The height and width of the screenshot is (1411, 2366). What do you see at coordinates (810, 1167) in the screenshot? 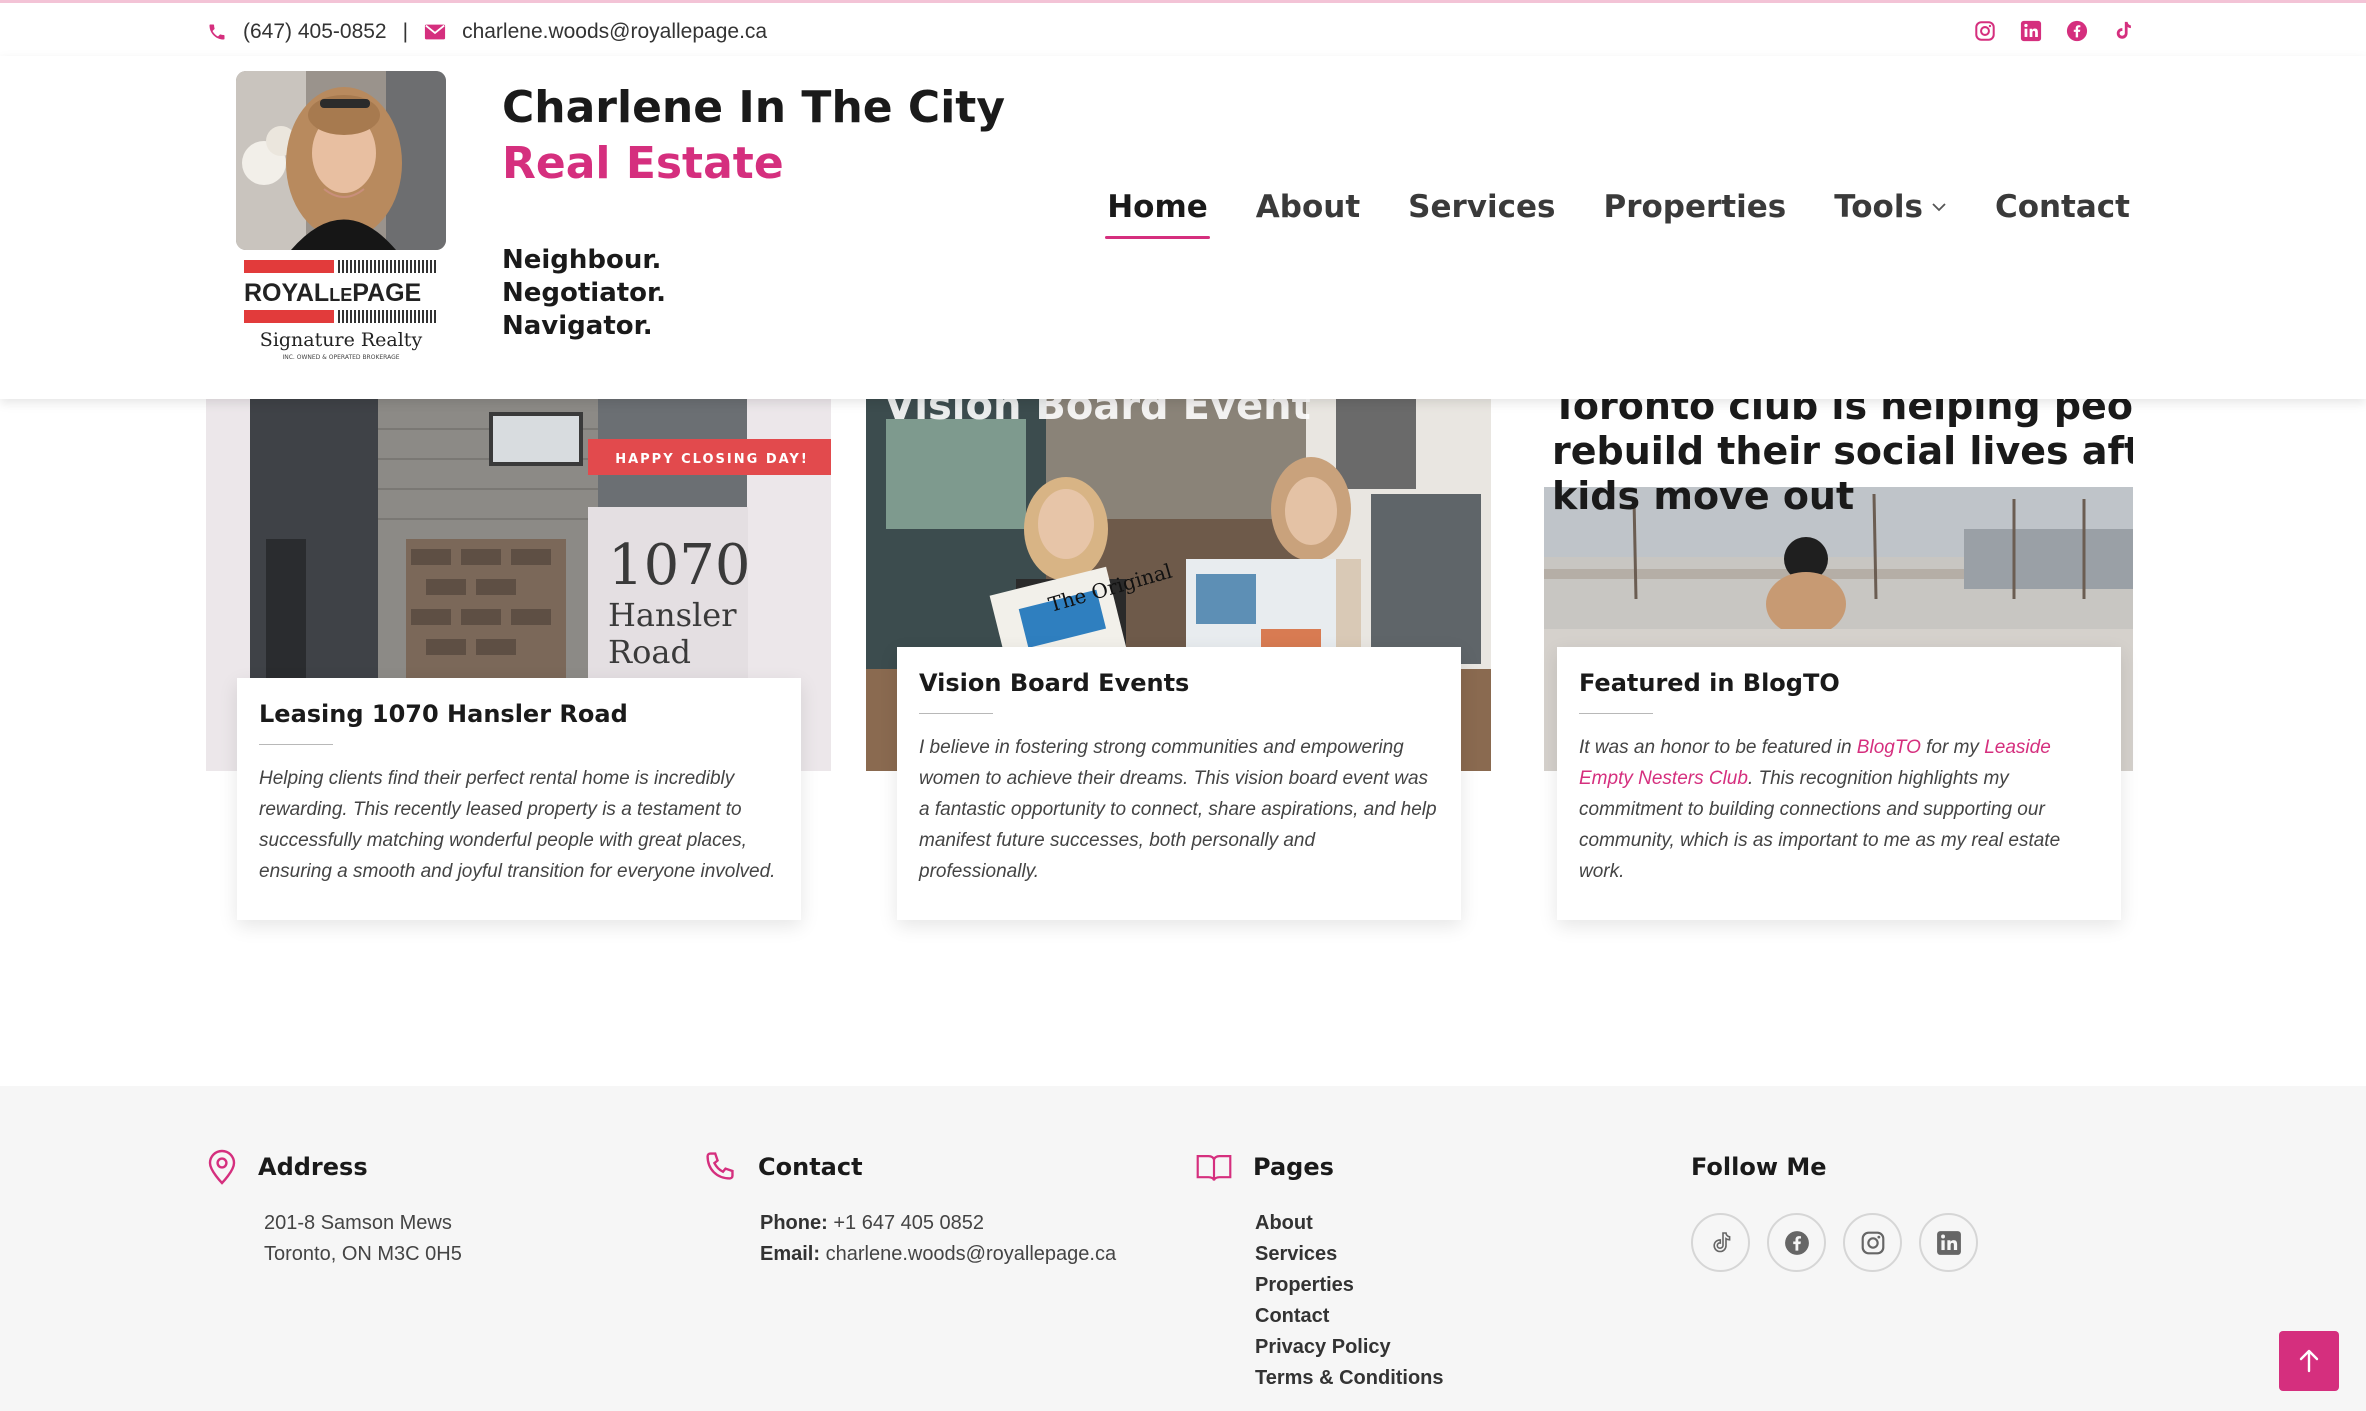
I see `footer-contact-heading: Contact` at bounding box center [810, 1167].